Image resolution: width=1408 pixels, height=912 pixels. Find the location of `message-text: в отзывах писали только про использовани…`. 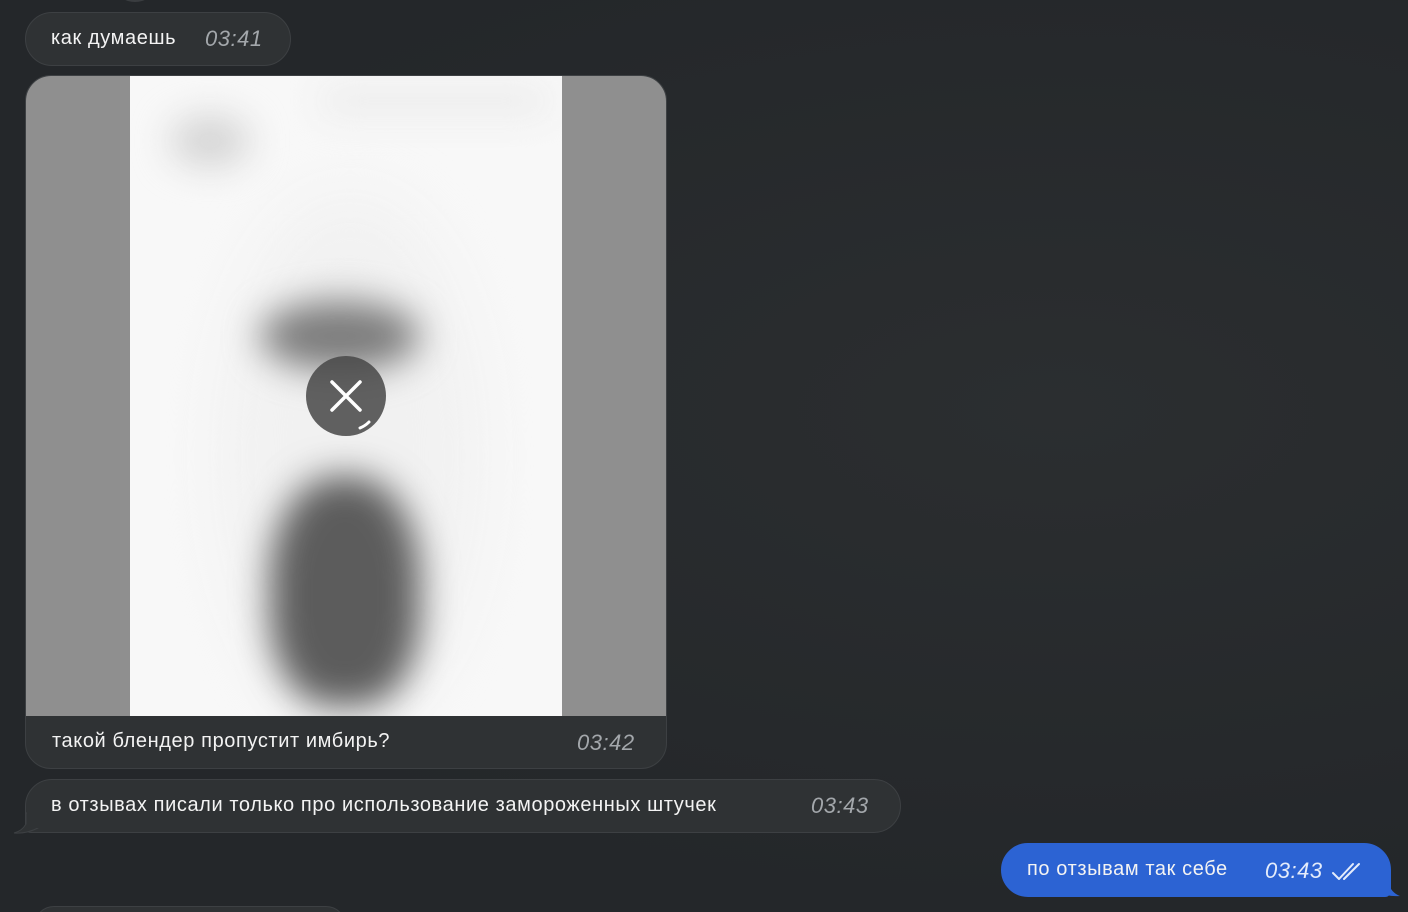

message-text: в отзывах писали только про использовани… is located at coordinates (384, 805).